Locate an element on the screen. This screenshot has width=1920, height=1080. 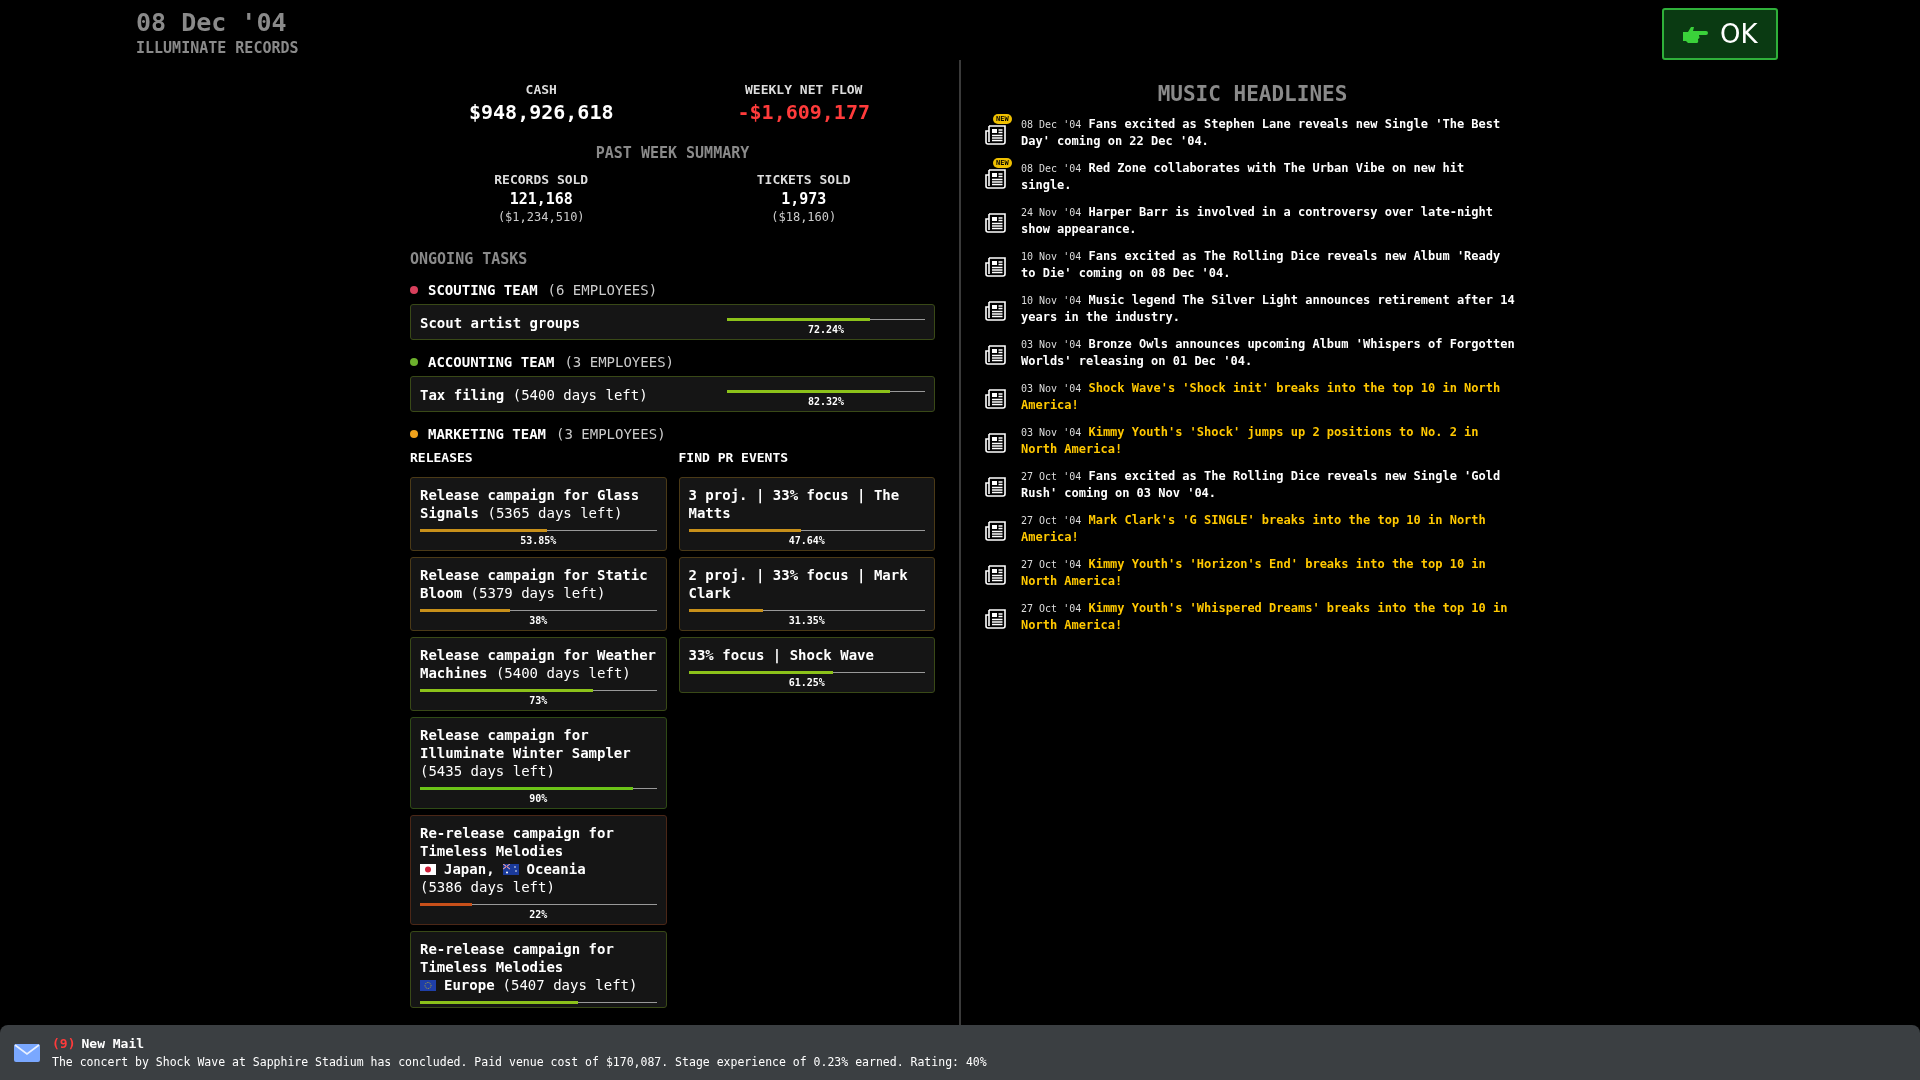
revenue-text: ($18,160) is located at coordinates (804, 217).